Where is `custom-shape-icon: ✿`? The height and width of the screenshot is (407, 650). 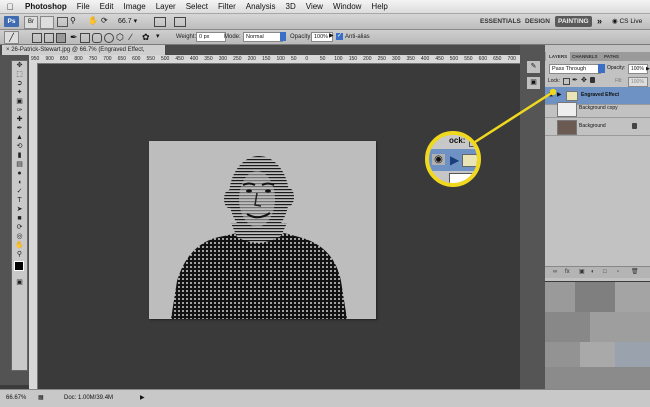
custom-shape-icon: ✿ is located at coordinates (146, 37).